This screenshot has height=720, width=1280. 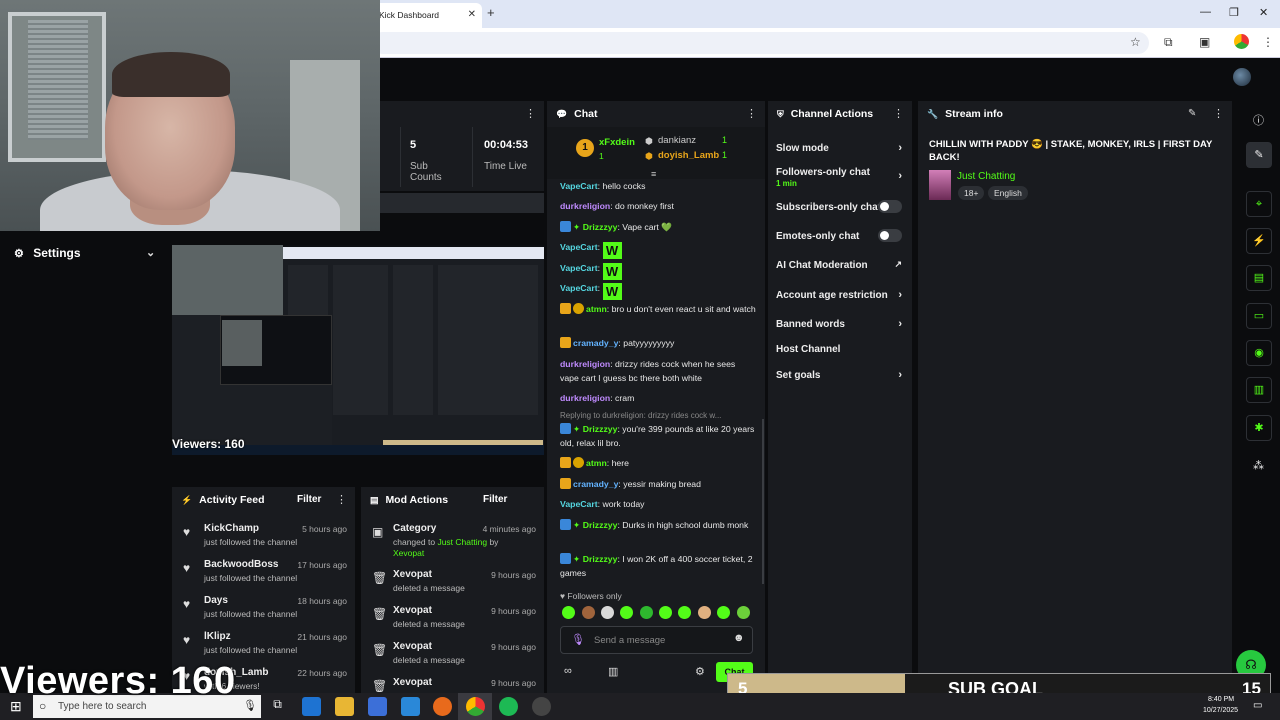 I want to click on mail-icon, so click(x=410, y=706).